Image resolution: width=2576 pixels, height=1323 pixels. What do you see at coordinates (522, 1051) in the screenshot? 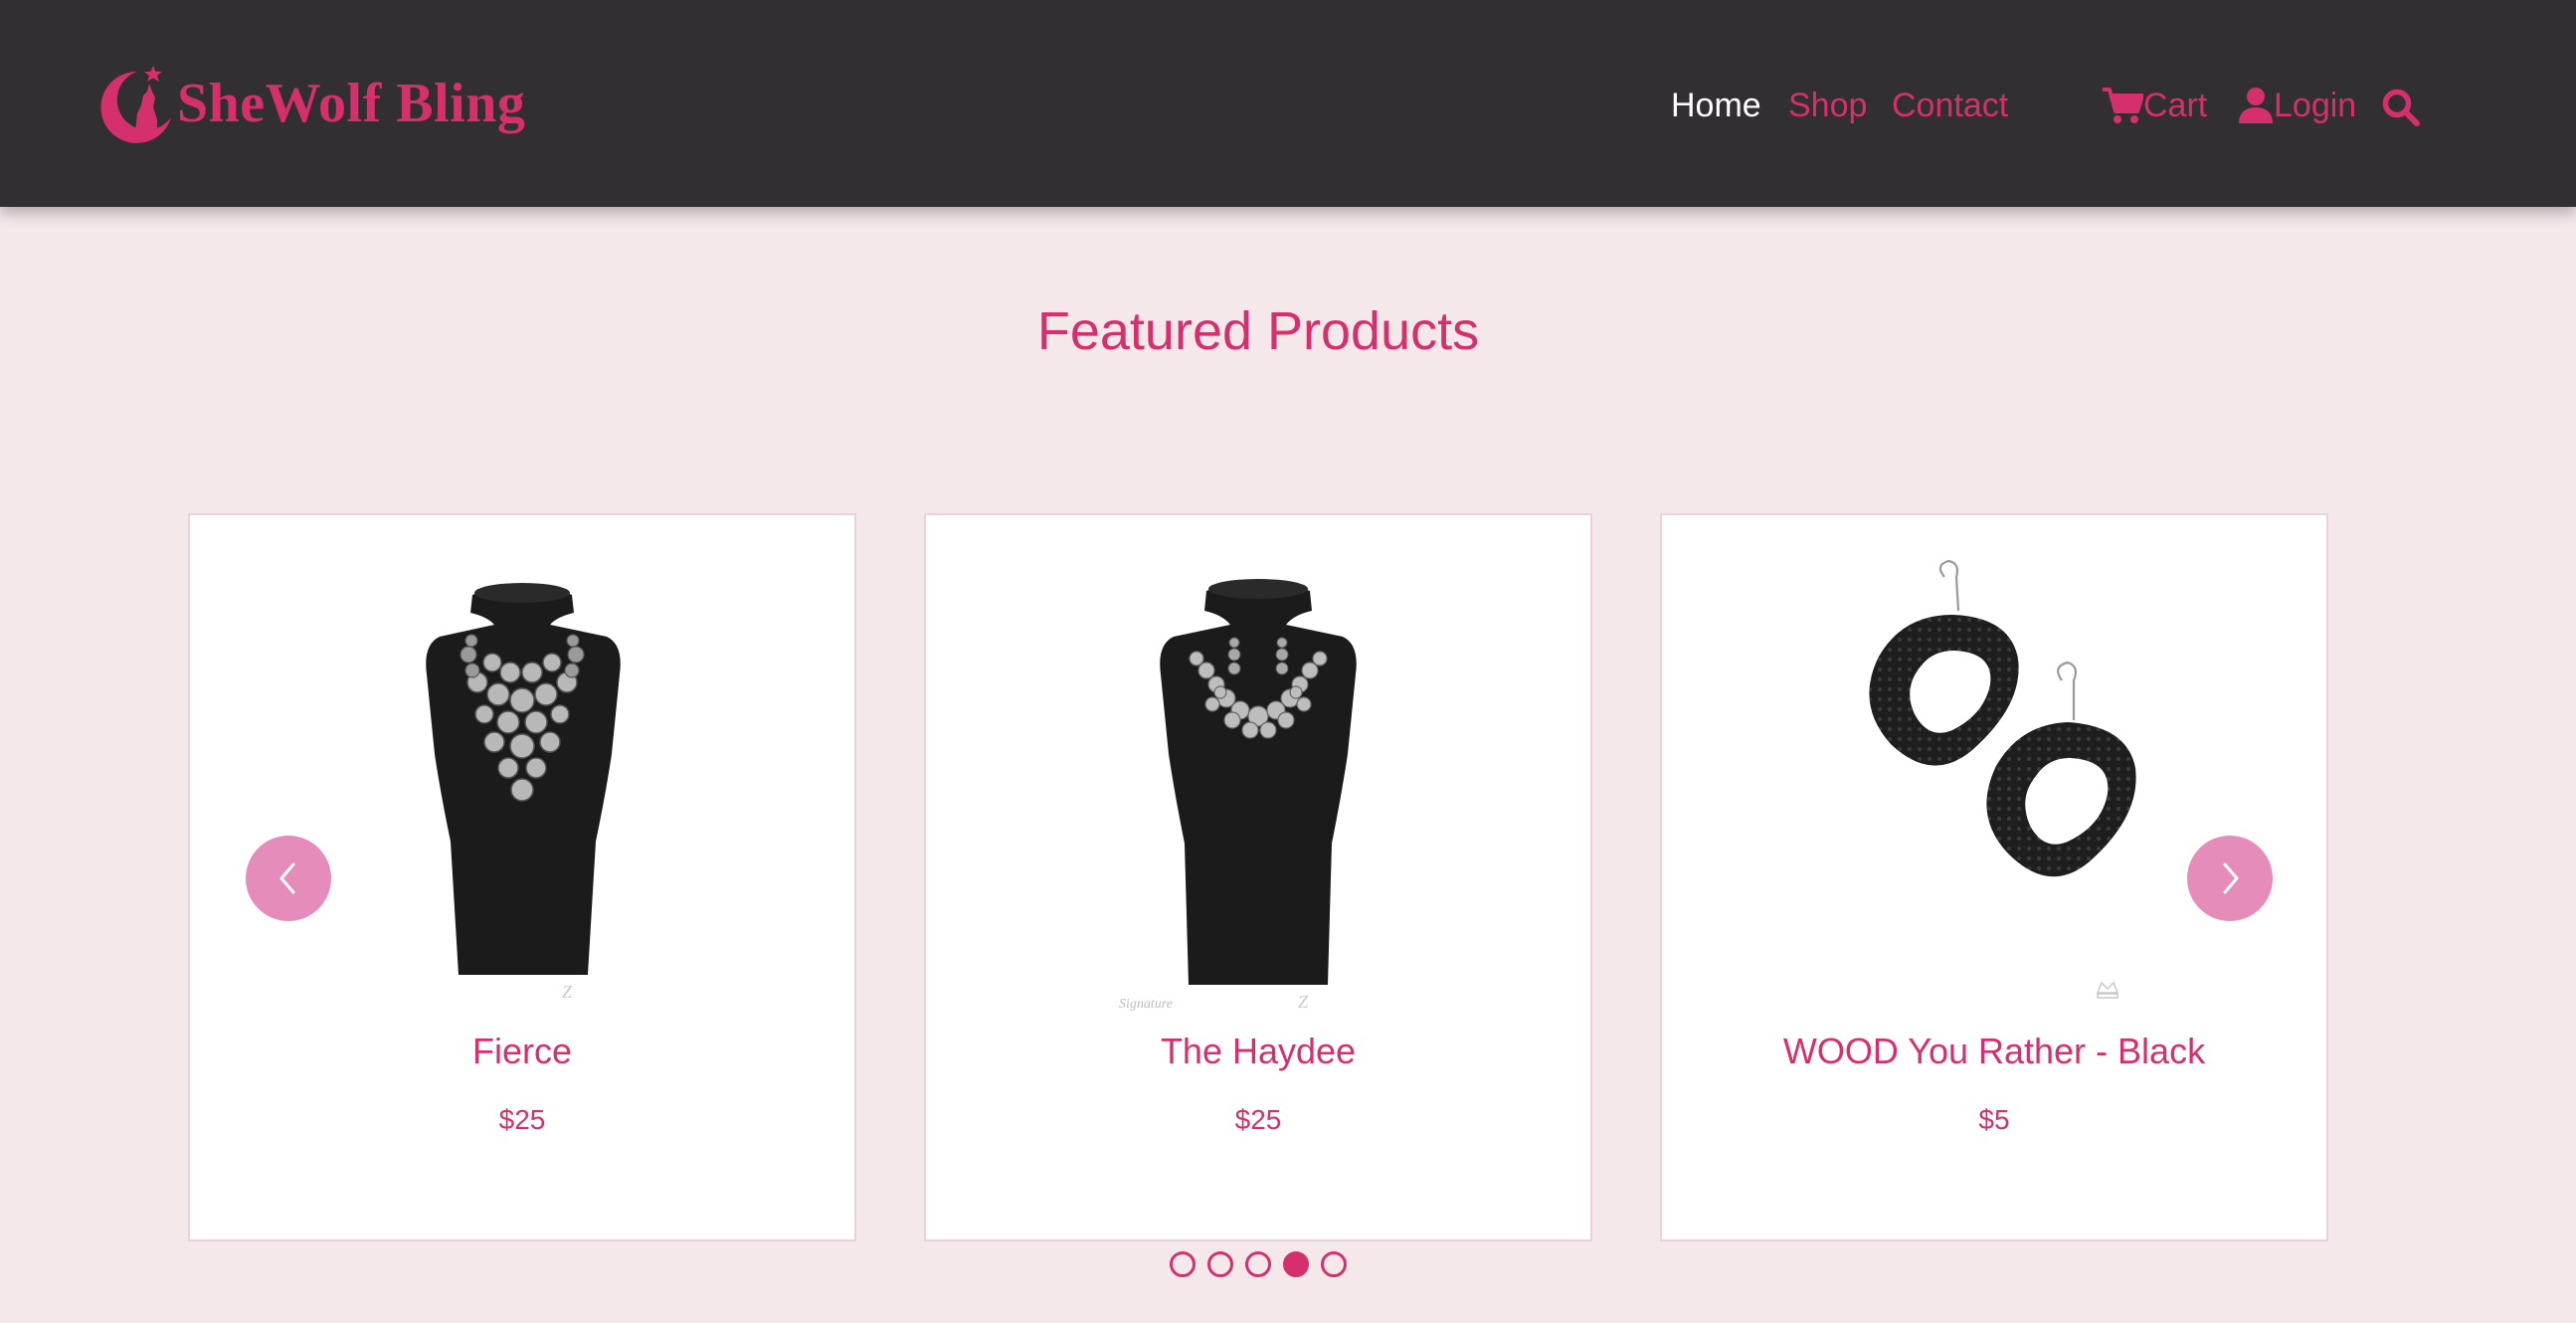
I see `product-name: Fierce` at bounding box center [522, 1051].